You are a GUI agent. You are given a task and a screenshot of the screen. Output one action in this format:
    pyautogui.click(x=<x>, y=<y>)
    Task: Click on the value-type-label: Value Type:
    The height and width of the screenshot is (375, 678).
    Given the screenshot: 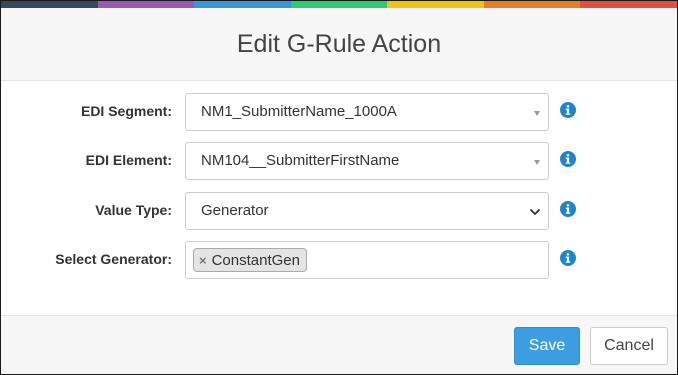 What is the action you would take?
    pyautogui.click(x=133, y=210)
    